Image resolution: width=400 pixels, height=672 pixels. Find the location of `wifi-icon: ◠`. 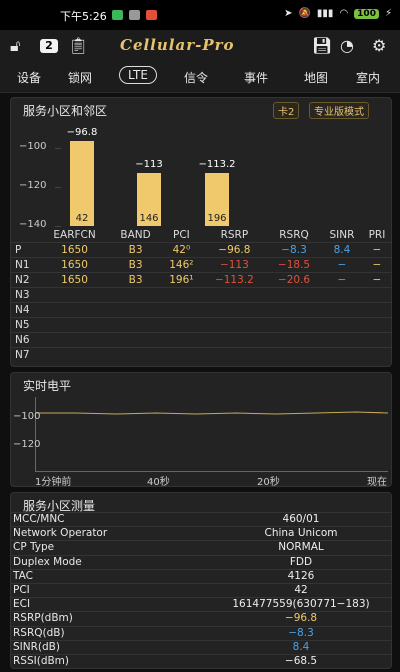

wifi-icon: ◠ is located at coordinates (344, 13).